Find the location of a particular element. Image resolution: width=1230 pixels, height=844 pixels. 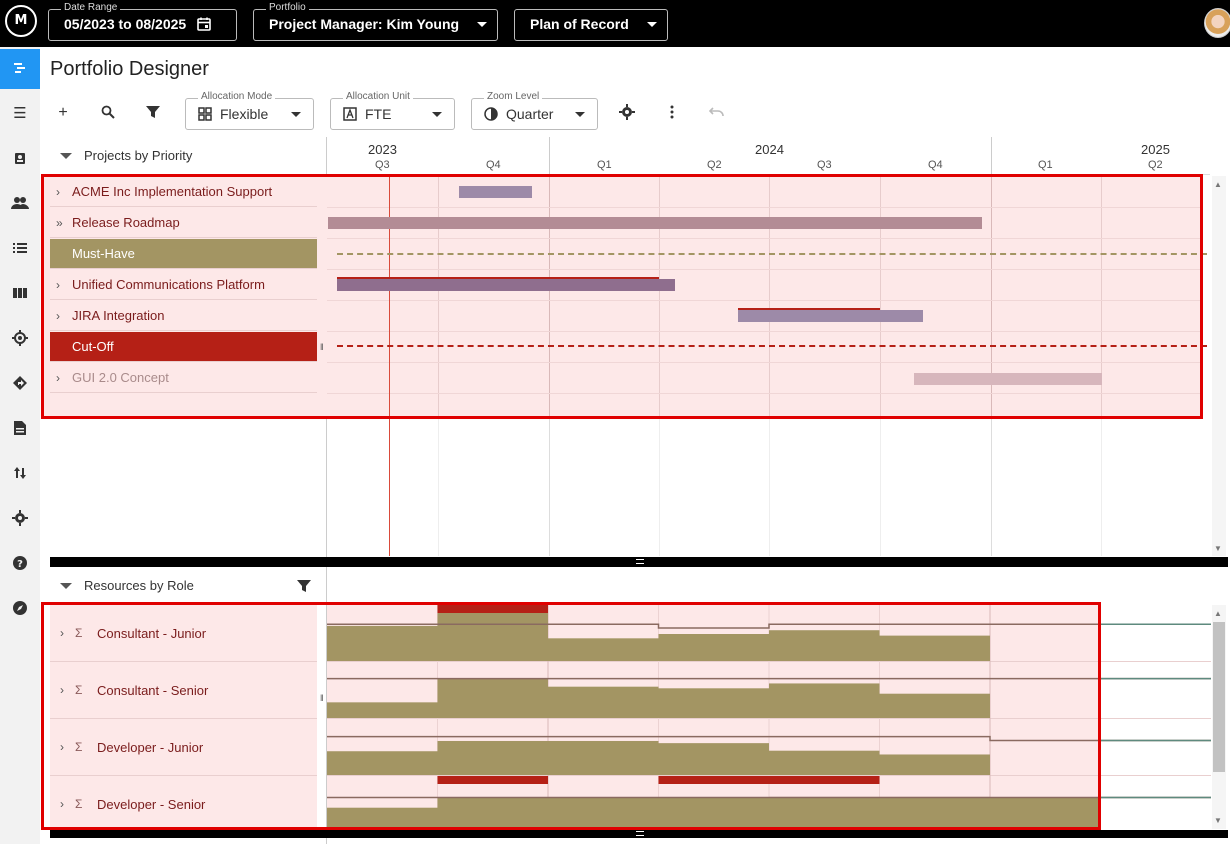

resource-row-consultant-junior: › Σ Consultant - Junior is located at coordinates (183, 633).